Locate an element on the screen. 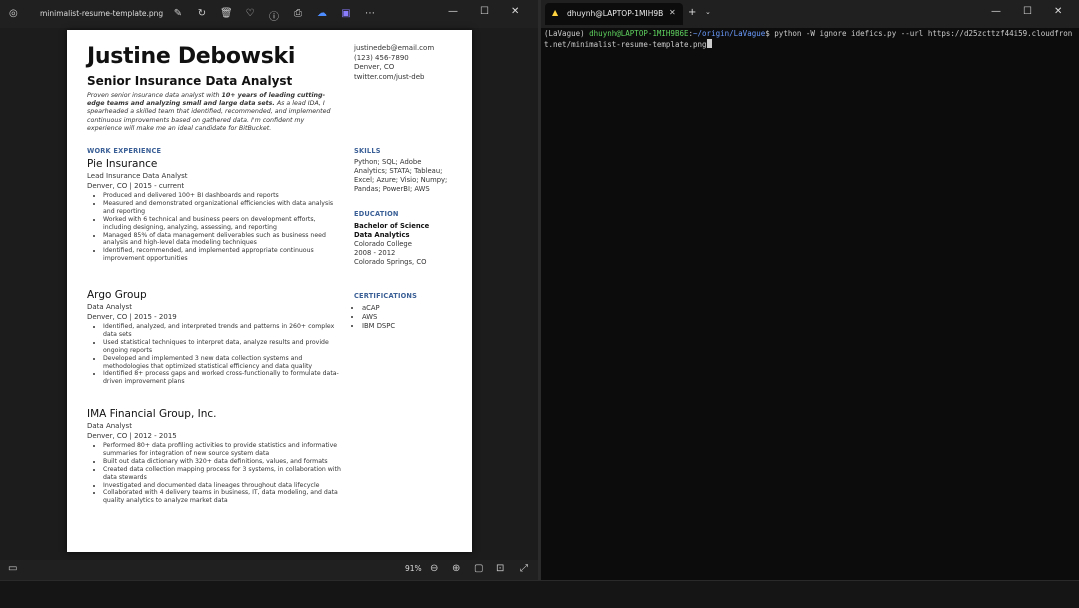 The height and width of the screenshot is (608, 1079). rotate-icon: ↻ is located at coordinates (202, 15).